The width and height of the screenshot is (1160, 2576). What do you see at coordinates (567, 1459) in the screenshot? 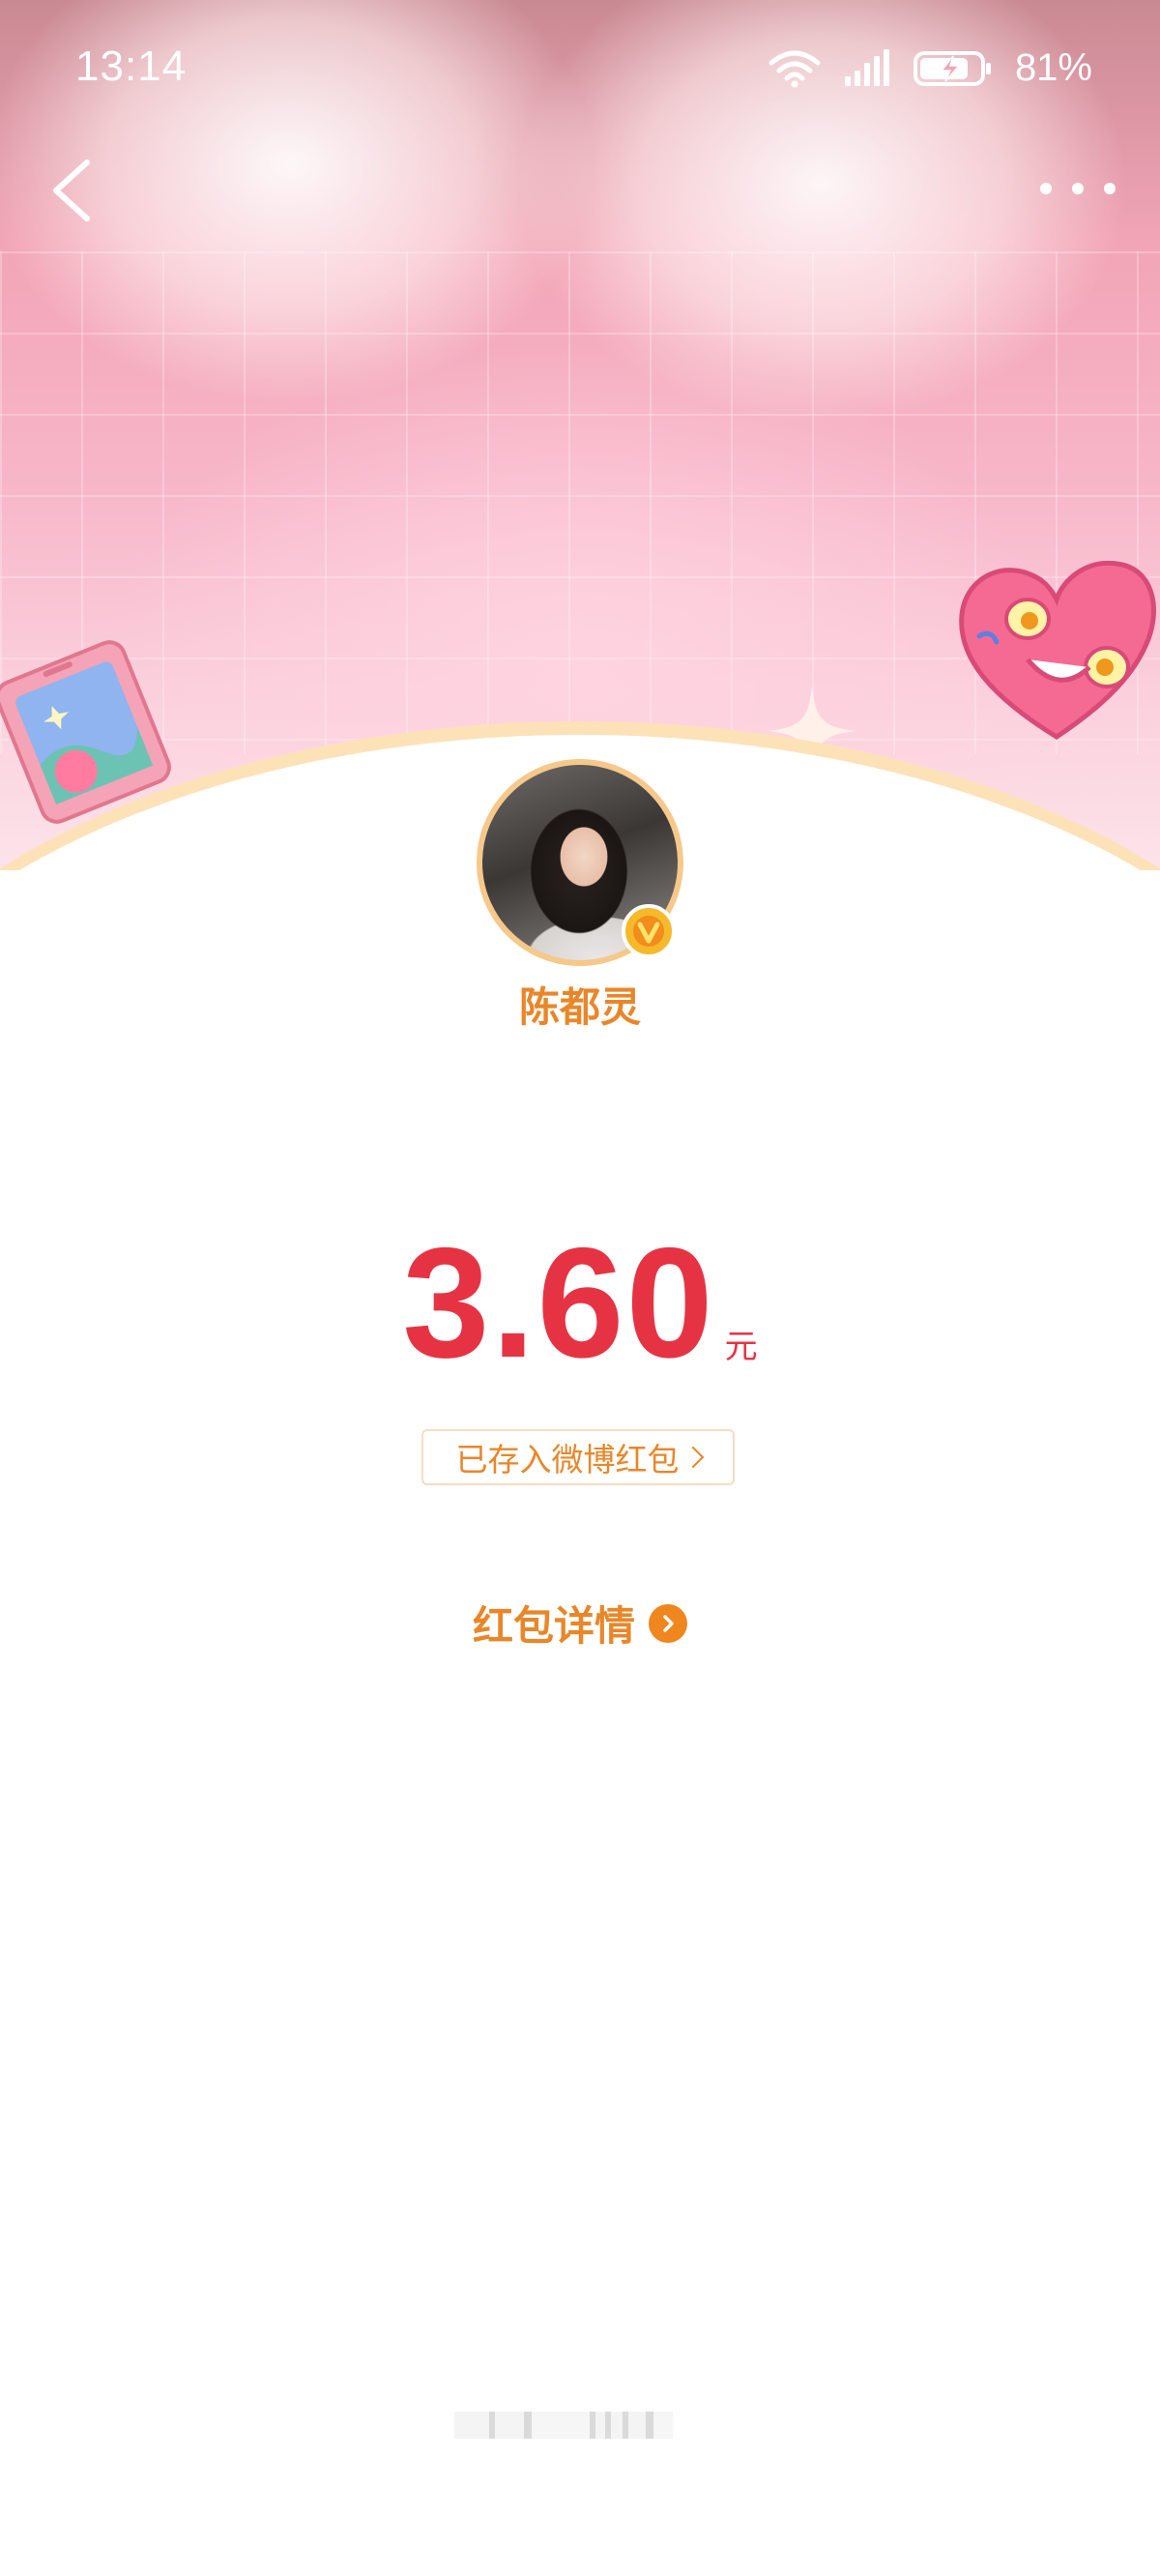
I see `deposit-label: 已存入微博红包` at bounding box center [567, 1459].